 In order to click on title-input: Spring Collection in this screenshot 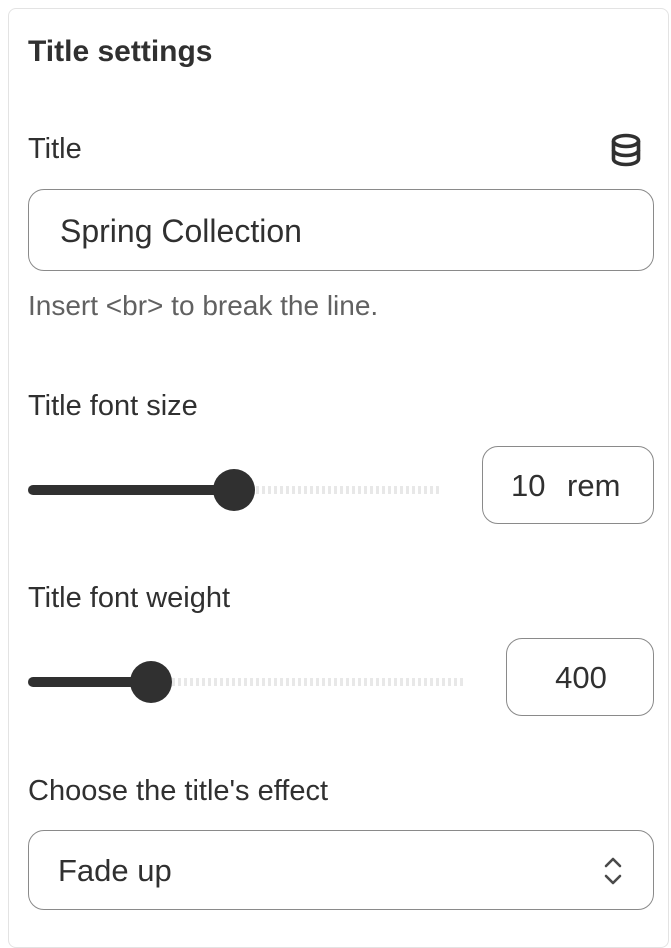, I will do `click(341, 230)`.